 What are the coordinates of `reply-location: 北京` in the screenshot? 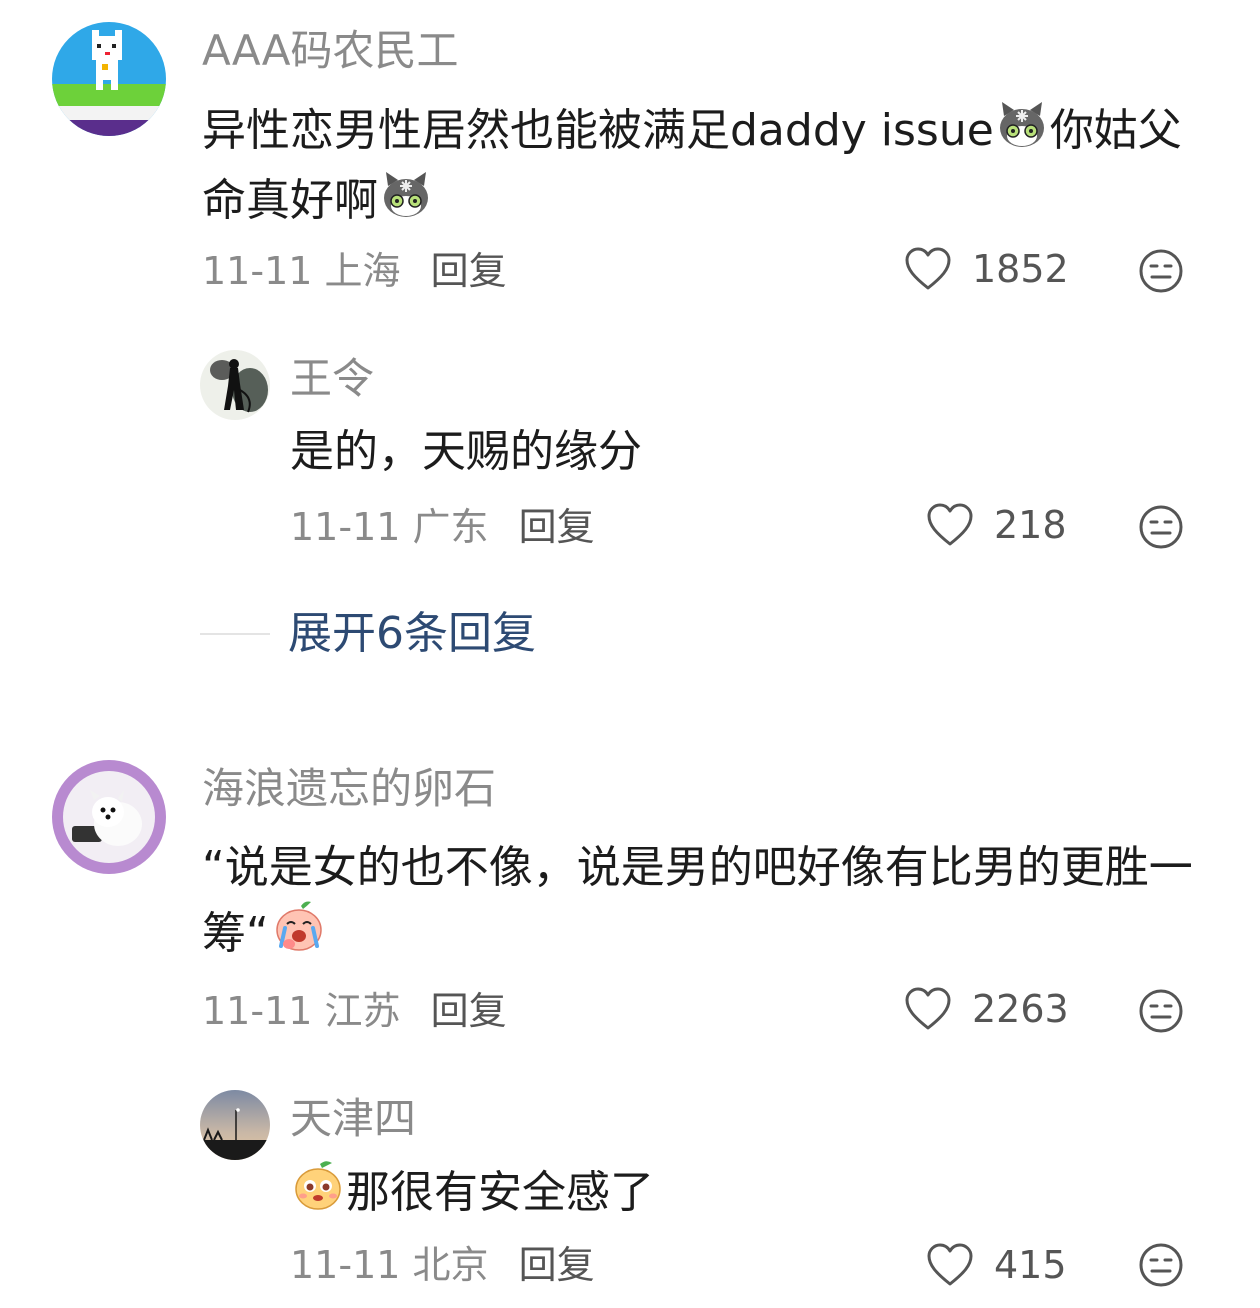 It's located at (450, 1265).